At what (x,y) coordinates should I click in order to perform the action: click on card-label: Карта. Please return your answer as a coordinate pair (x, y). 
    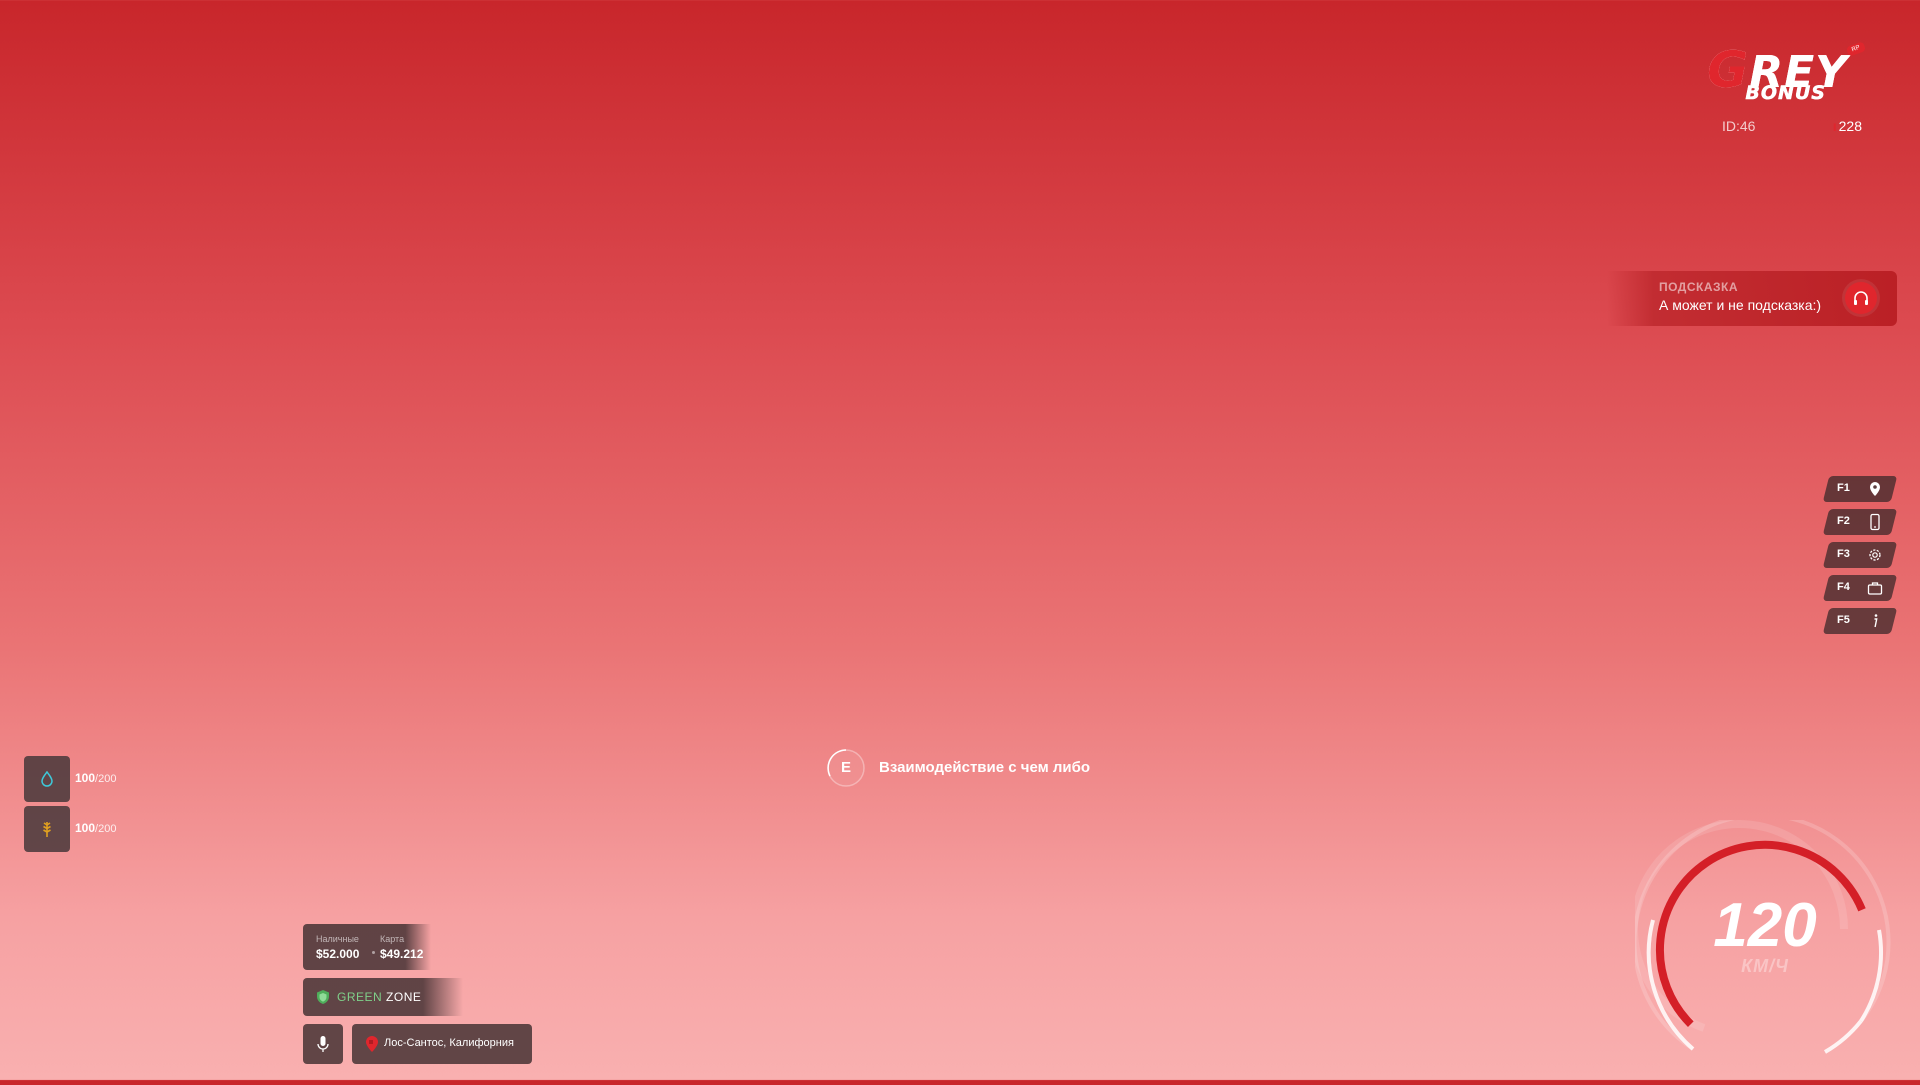
    Looking at the image, I should click on (392, 939).